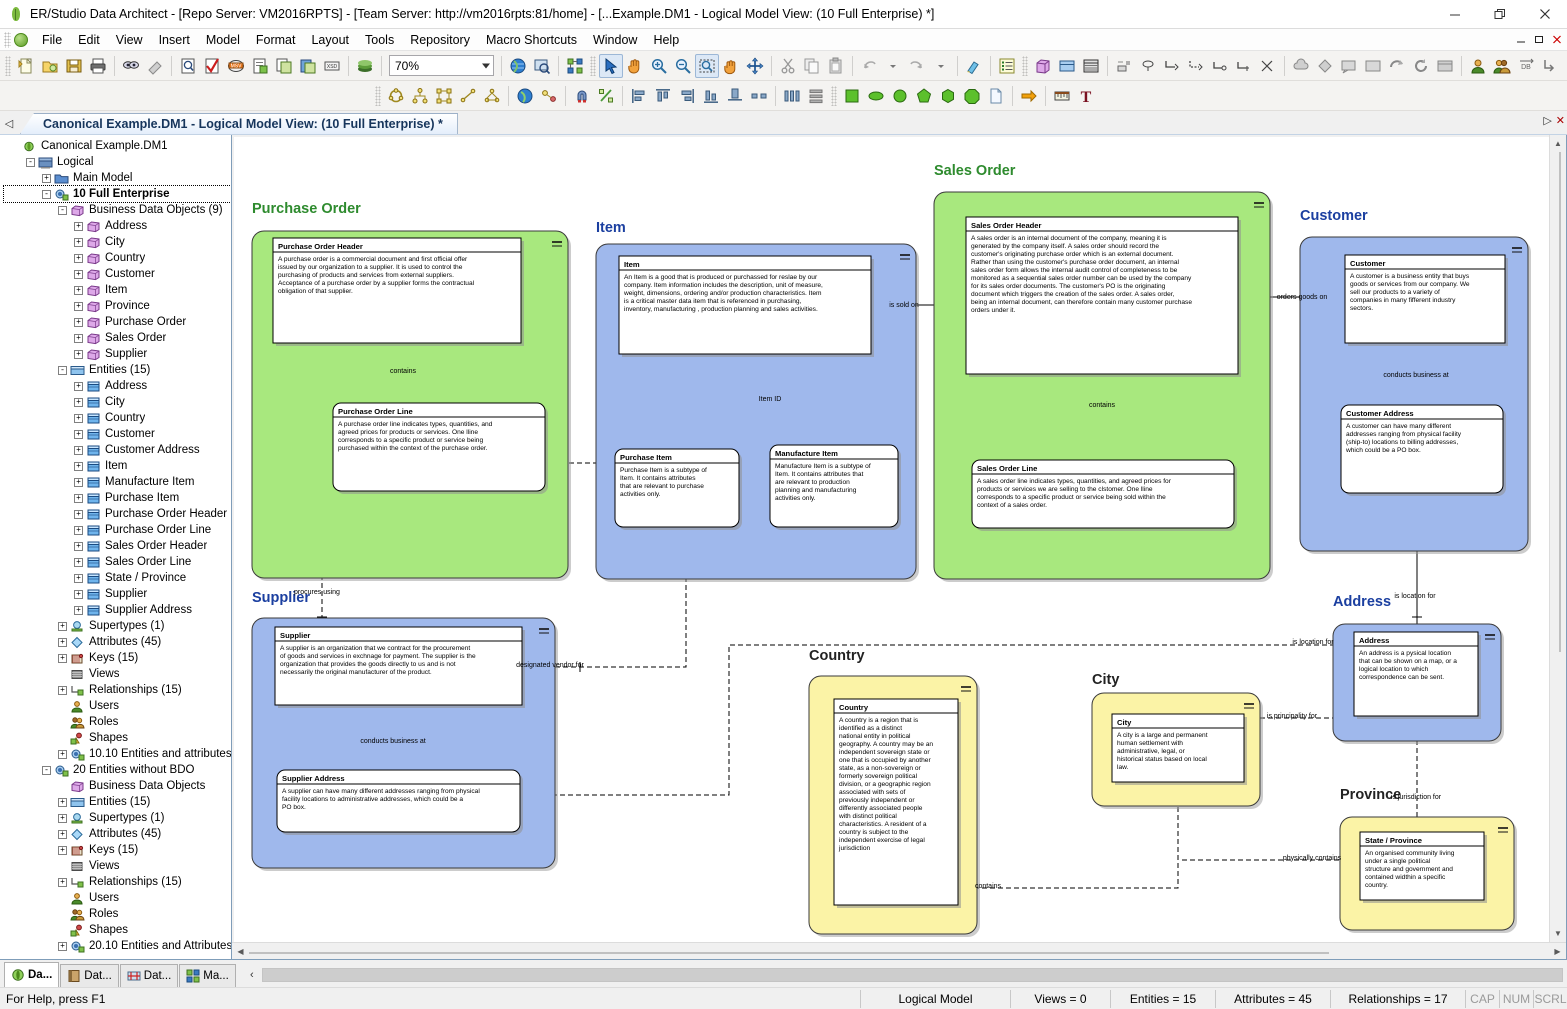  Describe the element at coordinates (117, 914) in the screenshot. I see `tree-node: Roles` at that location.